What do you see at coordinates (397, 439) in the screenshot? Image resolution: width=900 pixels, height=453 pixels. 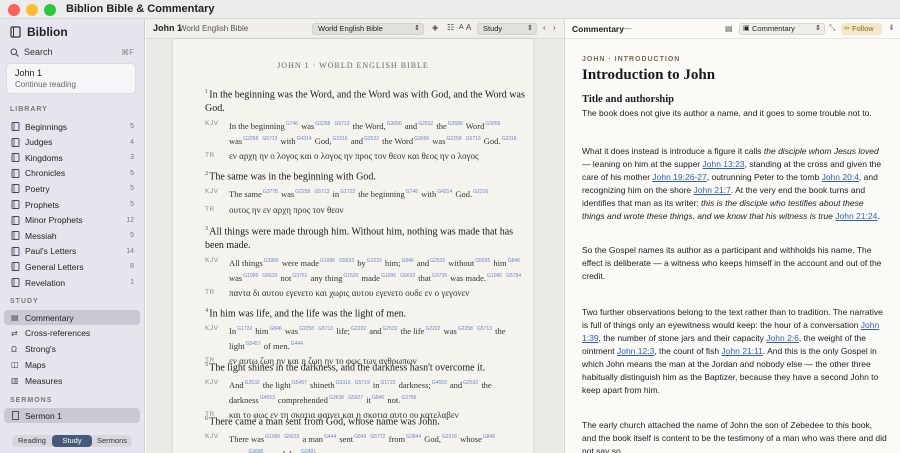 I see `kjv-word: from` at bounding box center [397, 439].